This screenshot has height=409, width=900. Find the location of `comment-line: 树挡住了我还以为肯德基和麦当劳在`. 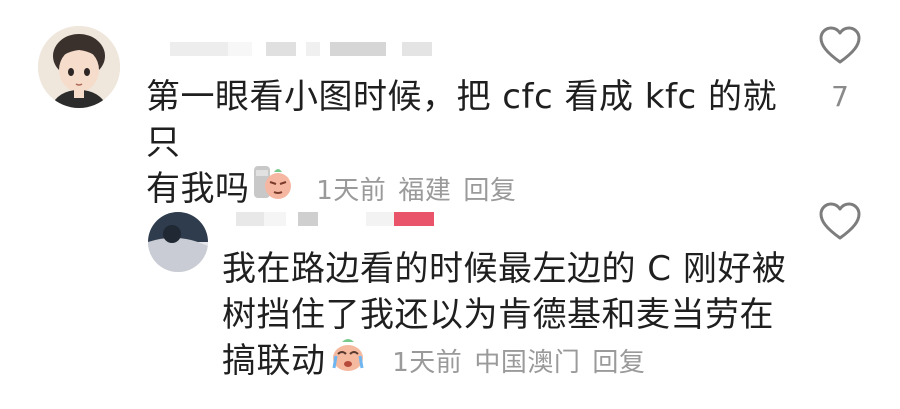

comment-line: 树挡住了我还以为肯德基和麦当劳在 is located at coordinates (498, 315).